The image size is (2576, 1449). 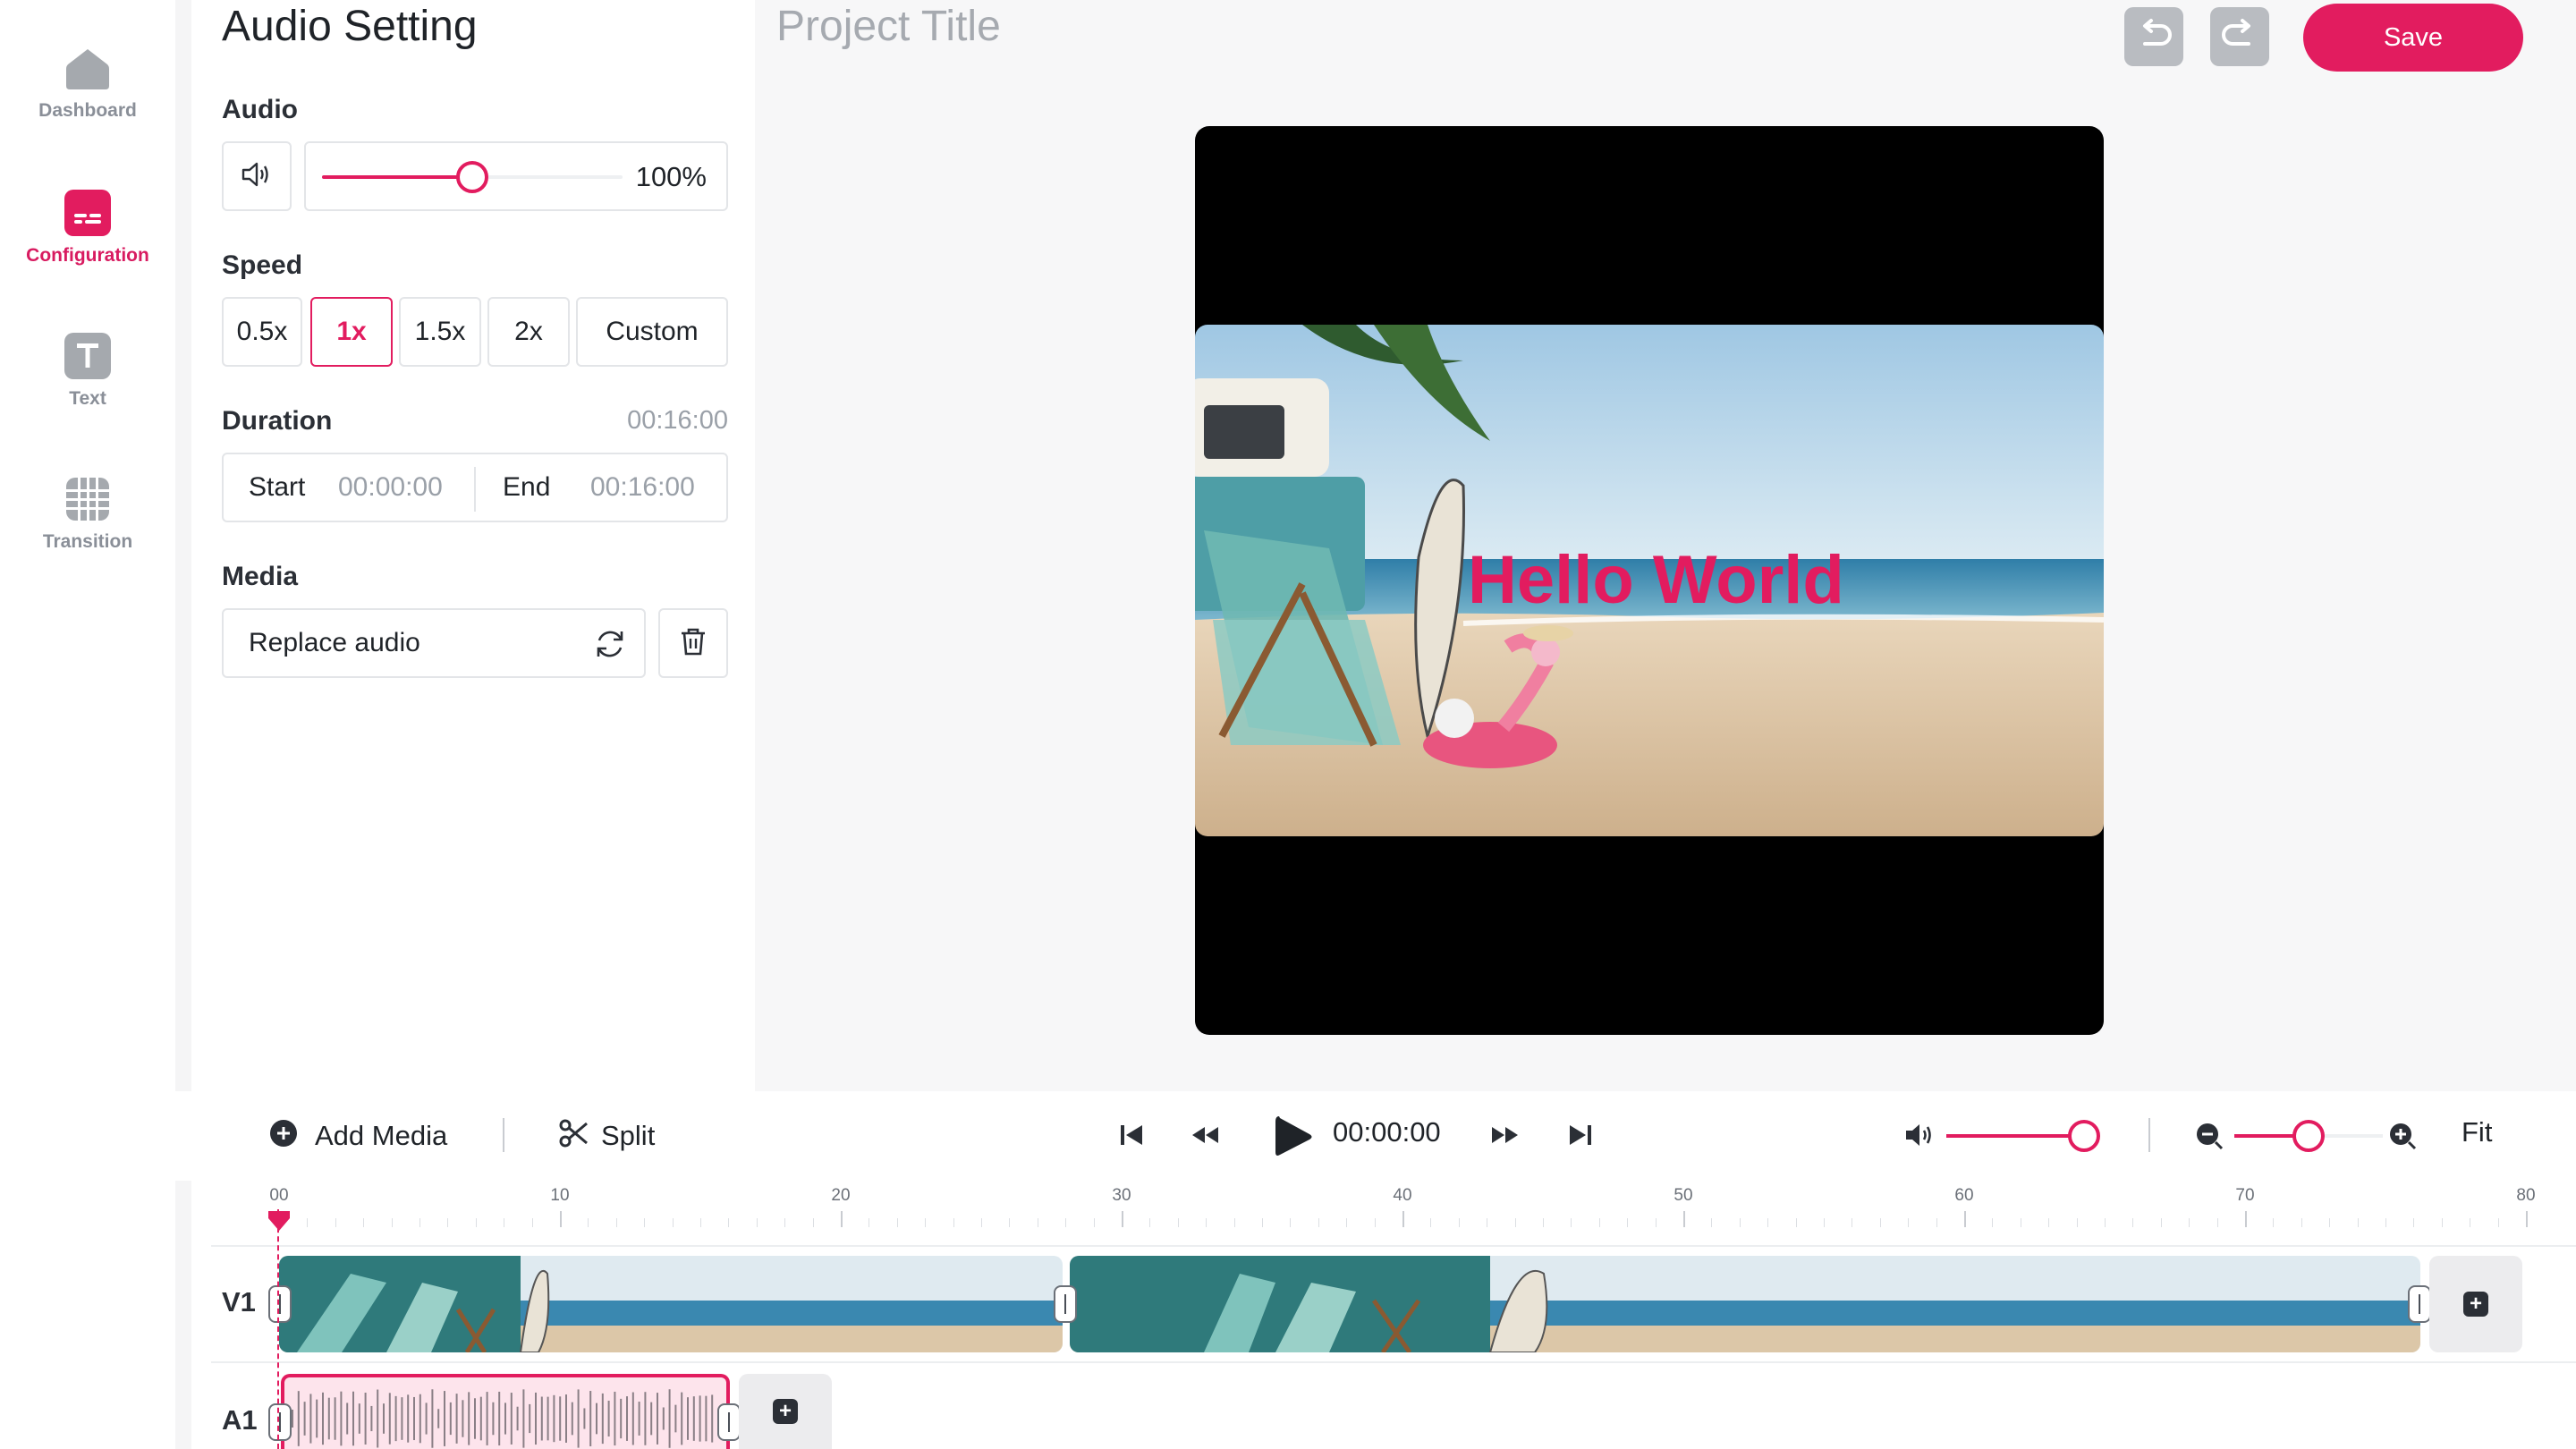 What do you see at coordinates (350, 26) in the screenshot?
I see `panel-title: Audio Setting` at bounding box center [350, 26].